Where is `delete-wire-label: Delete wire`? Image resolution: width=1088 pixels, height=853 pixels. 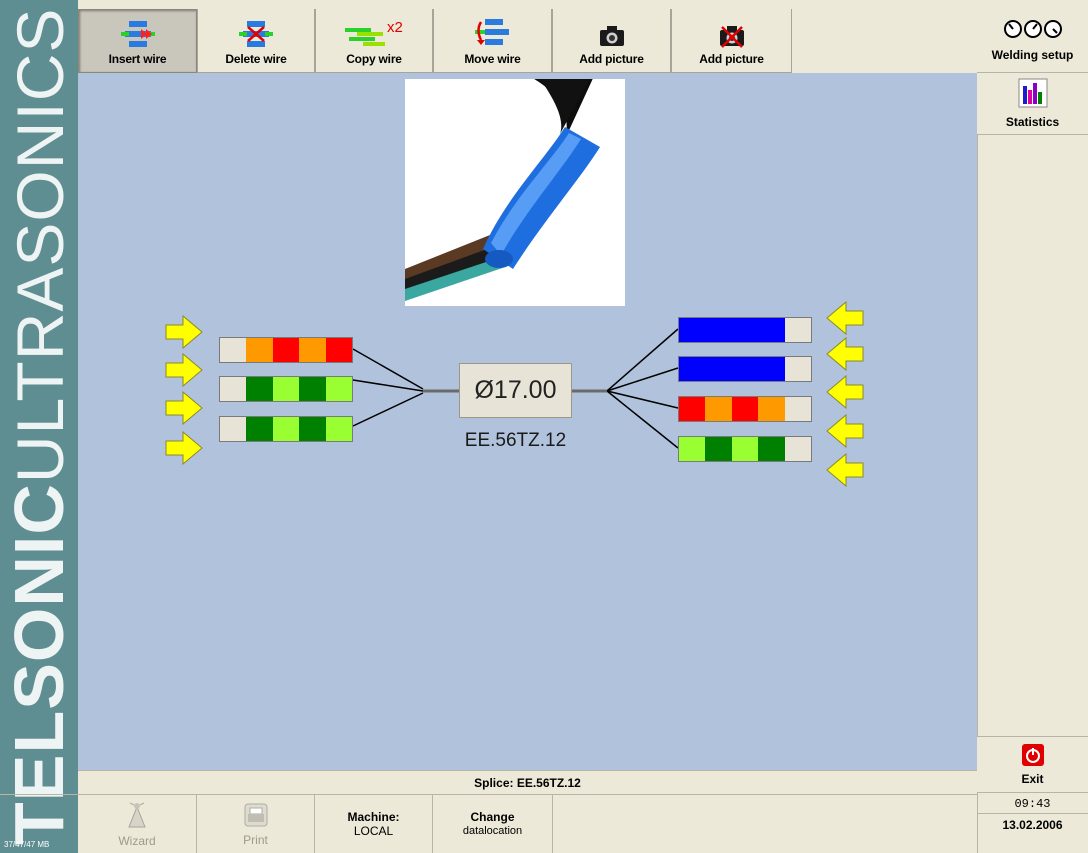
delete-wire-label: Delete wire is located at coordinates (256, 59).